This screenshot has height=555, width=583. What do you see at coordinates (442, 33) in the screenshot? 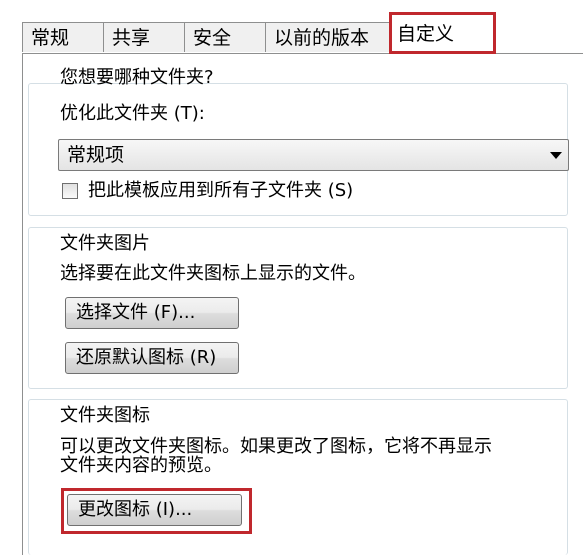
I see `tab-highlight-frame` at bounding box center [442, 33].